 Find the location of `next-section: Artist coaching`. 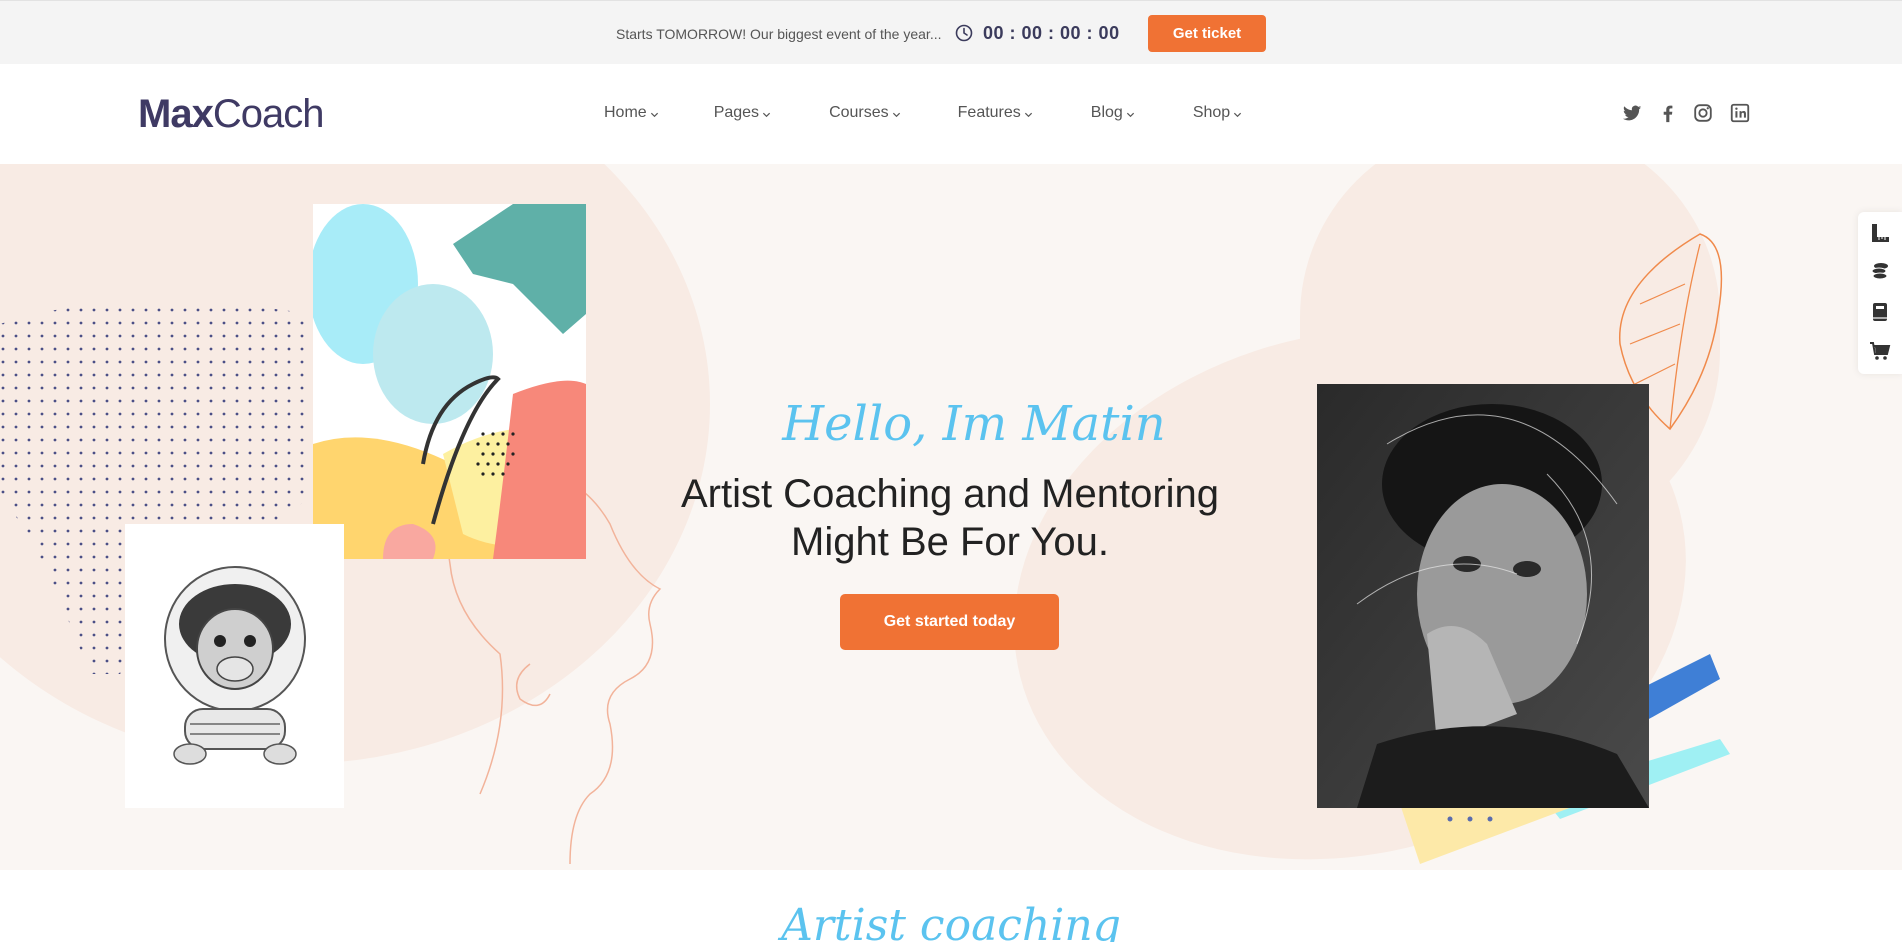

next-section: Artist coaching is located at coordinates (951, 906).